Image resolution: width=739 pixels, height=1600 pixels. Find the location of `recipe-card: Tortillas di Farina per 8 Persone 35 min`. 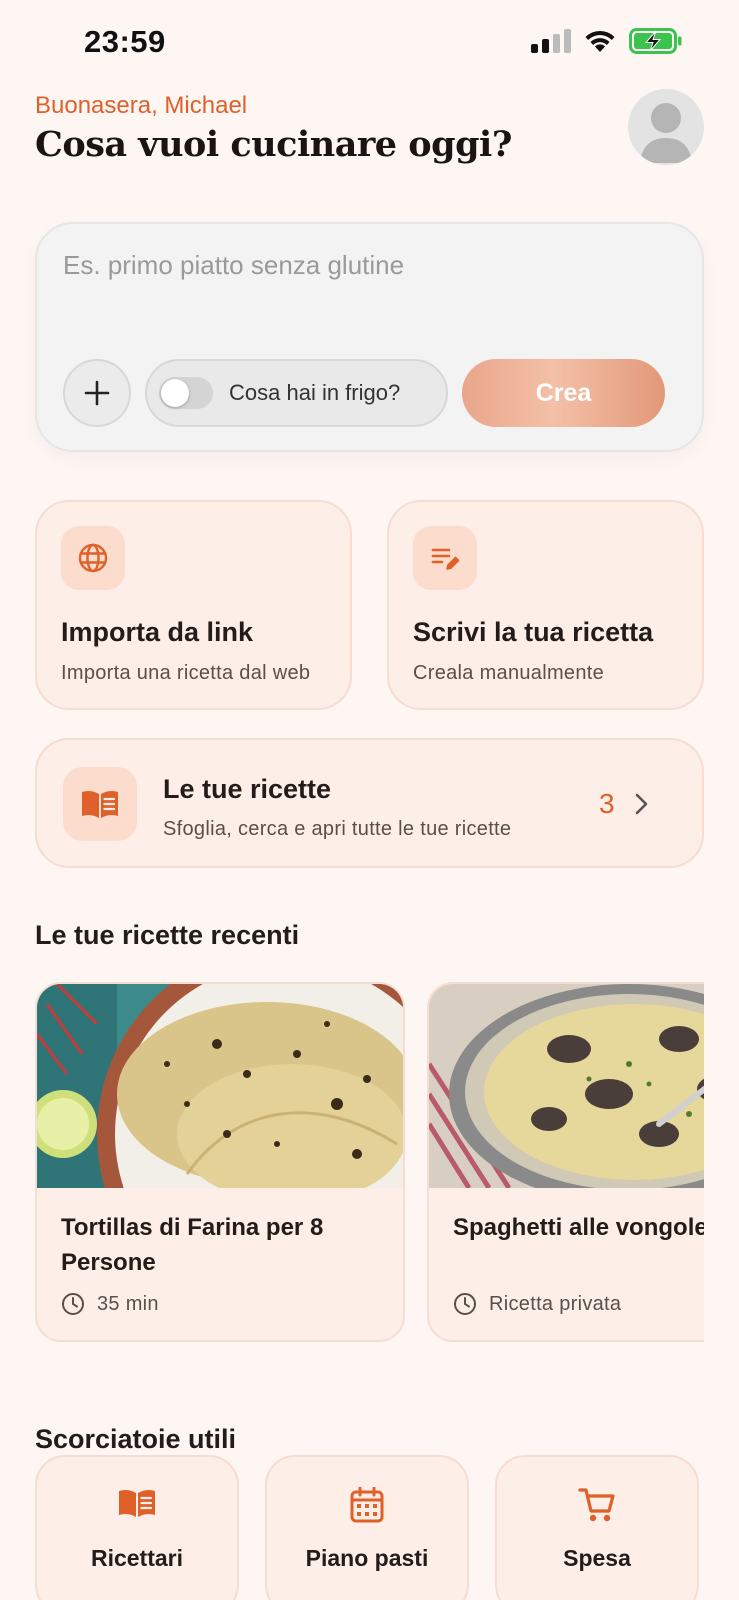

recipe-card: Tortillas di Farina per 8 Persone 35 min is located at coordinates (220, 1162).